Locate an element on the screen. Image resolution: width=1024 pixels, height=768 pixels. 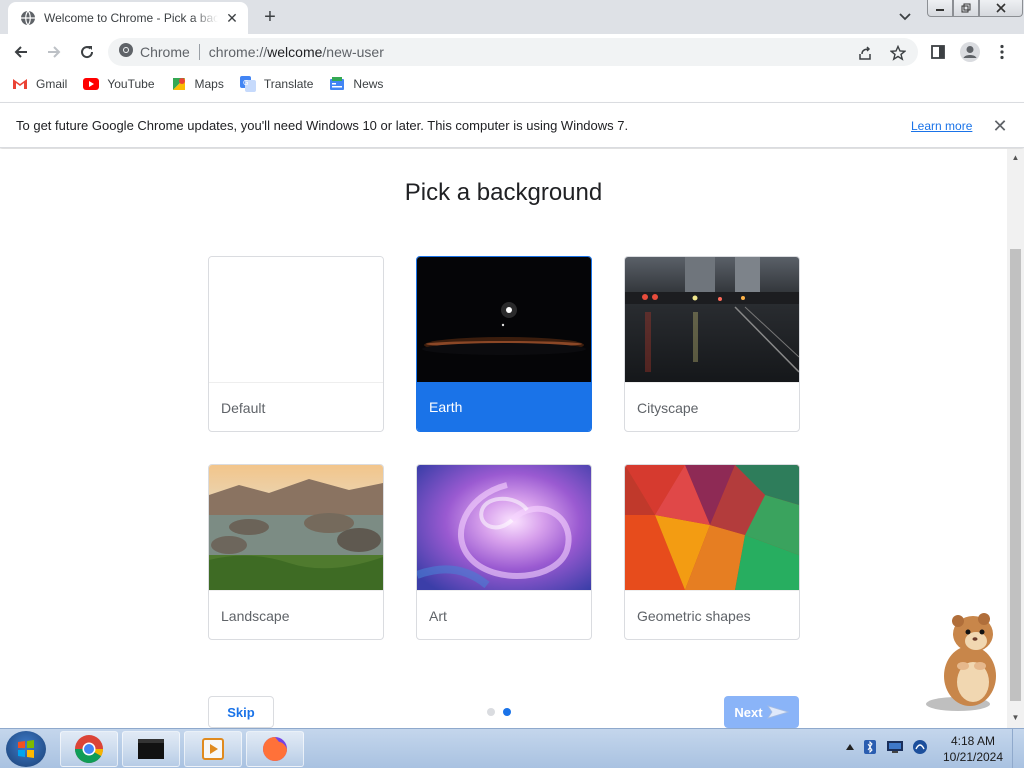
url-text: chrome://welcome/new-user is located at coordinates (296, 52).